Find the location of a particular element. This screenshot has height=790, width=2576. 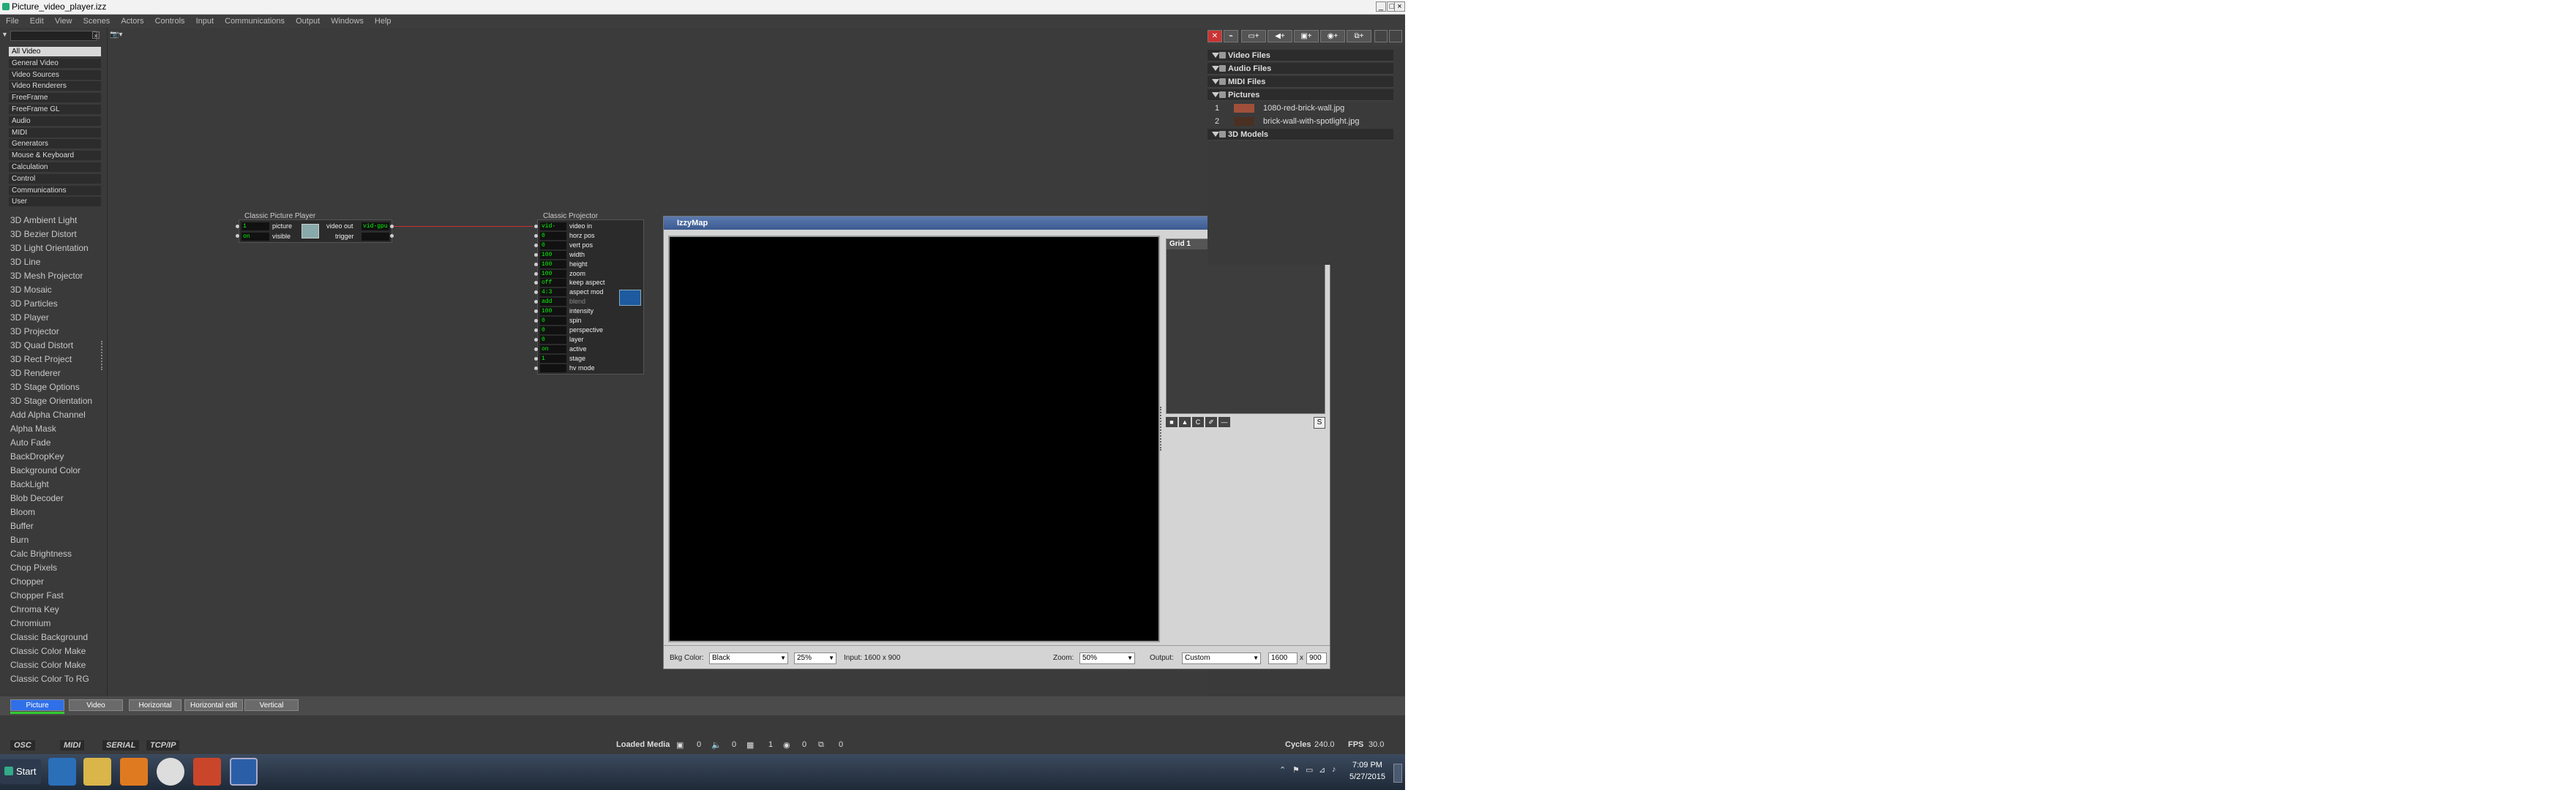

picture-item: 1 1080-red-brick-wall.jpg is located at coordinates (1300, 108).